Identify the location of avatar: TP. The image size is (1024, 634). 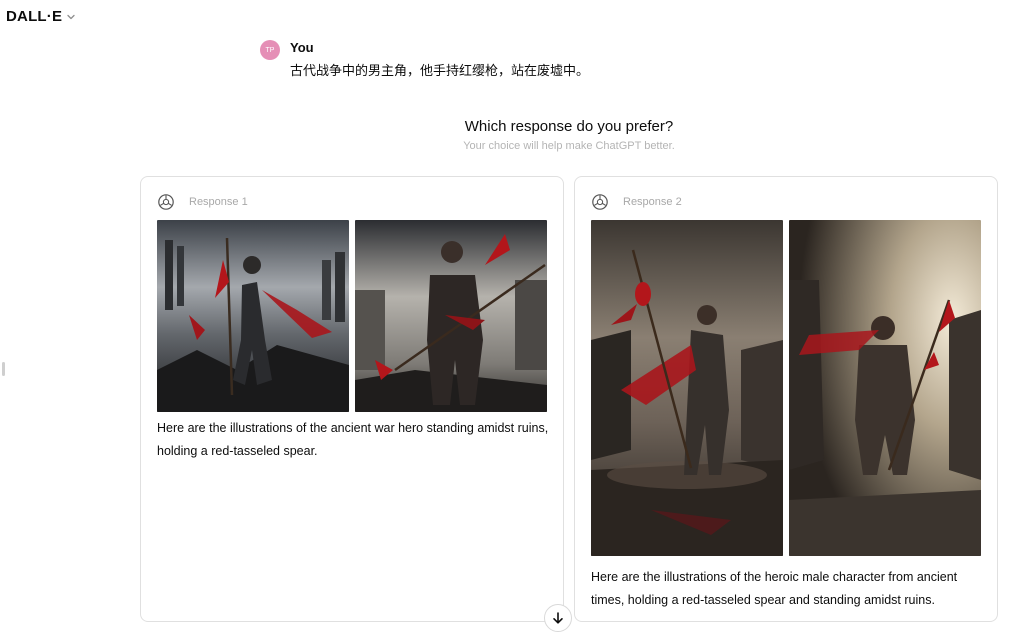
(270, 50).